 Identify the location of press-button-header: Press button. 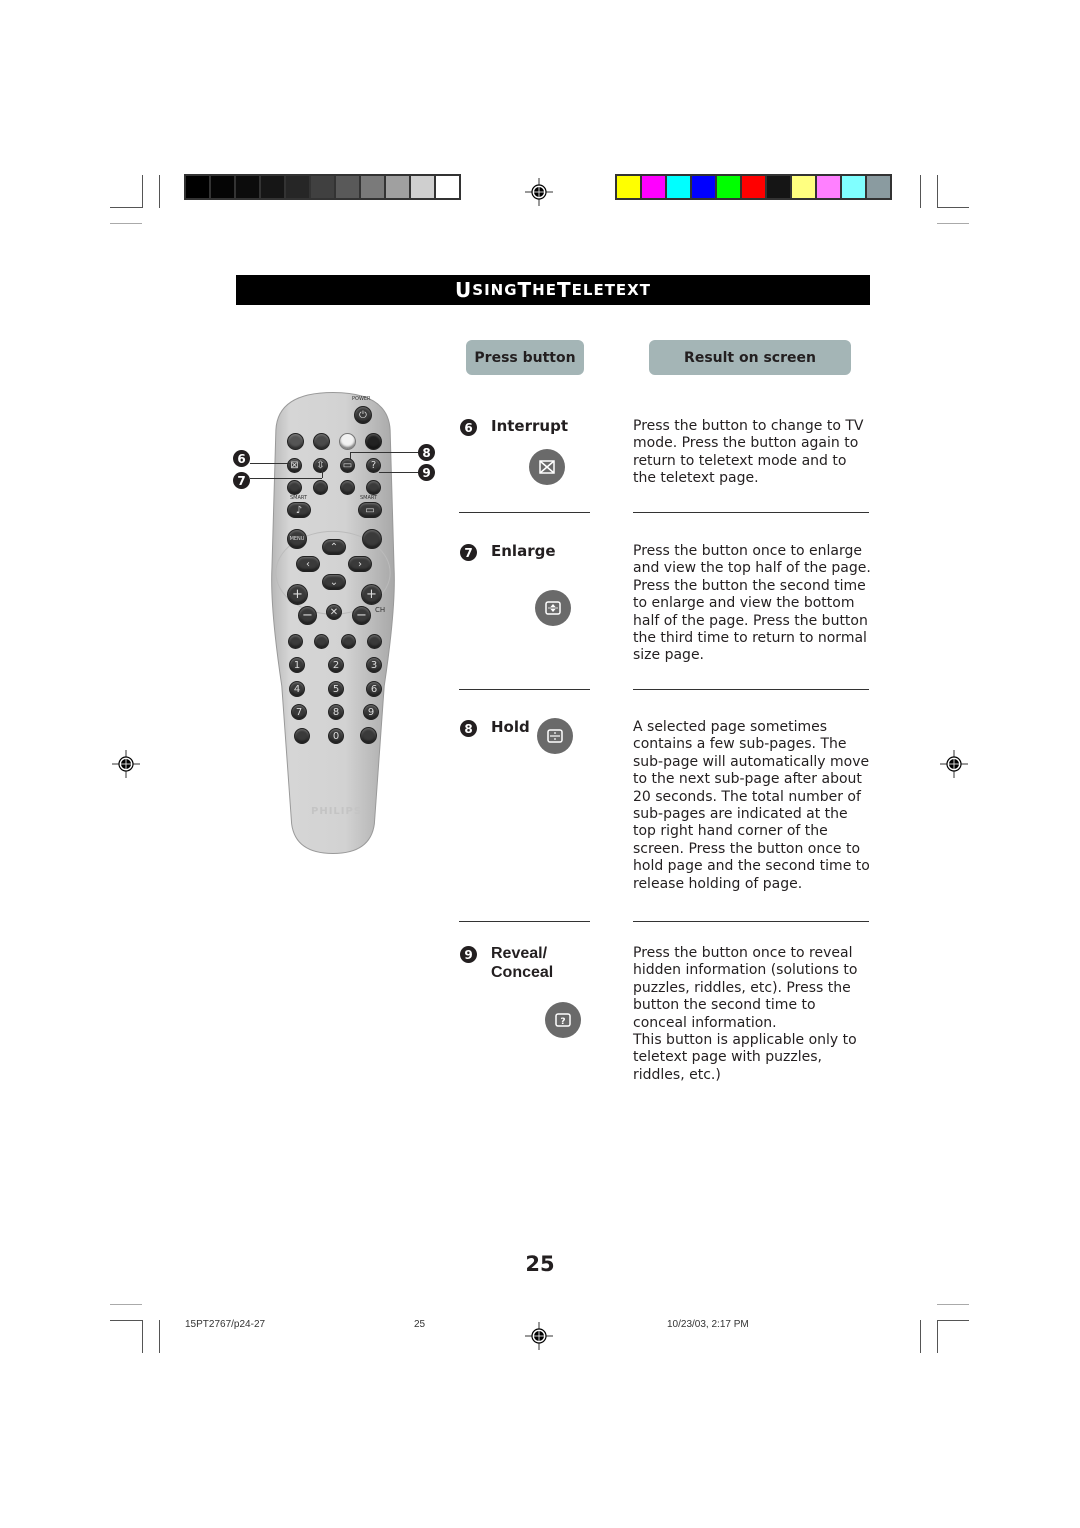
(525, 357).